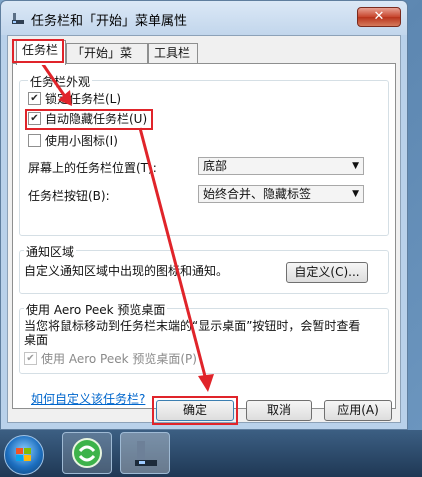  Describe the element at coordinates (173, 53) in the screenshot. I see `tab-toolbars: 工具栏` at that location.